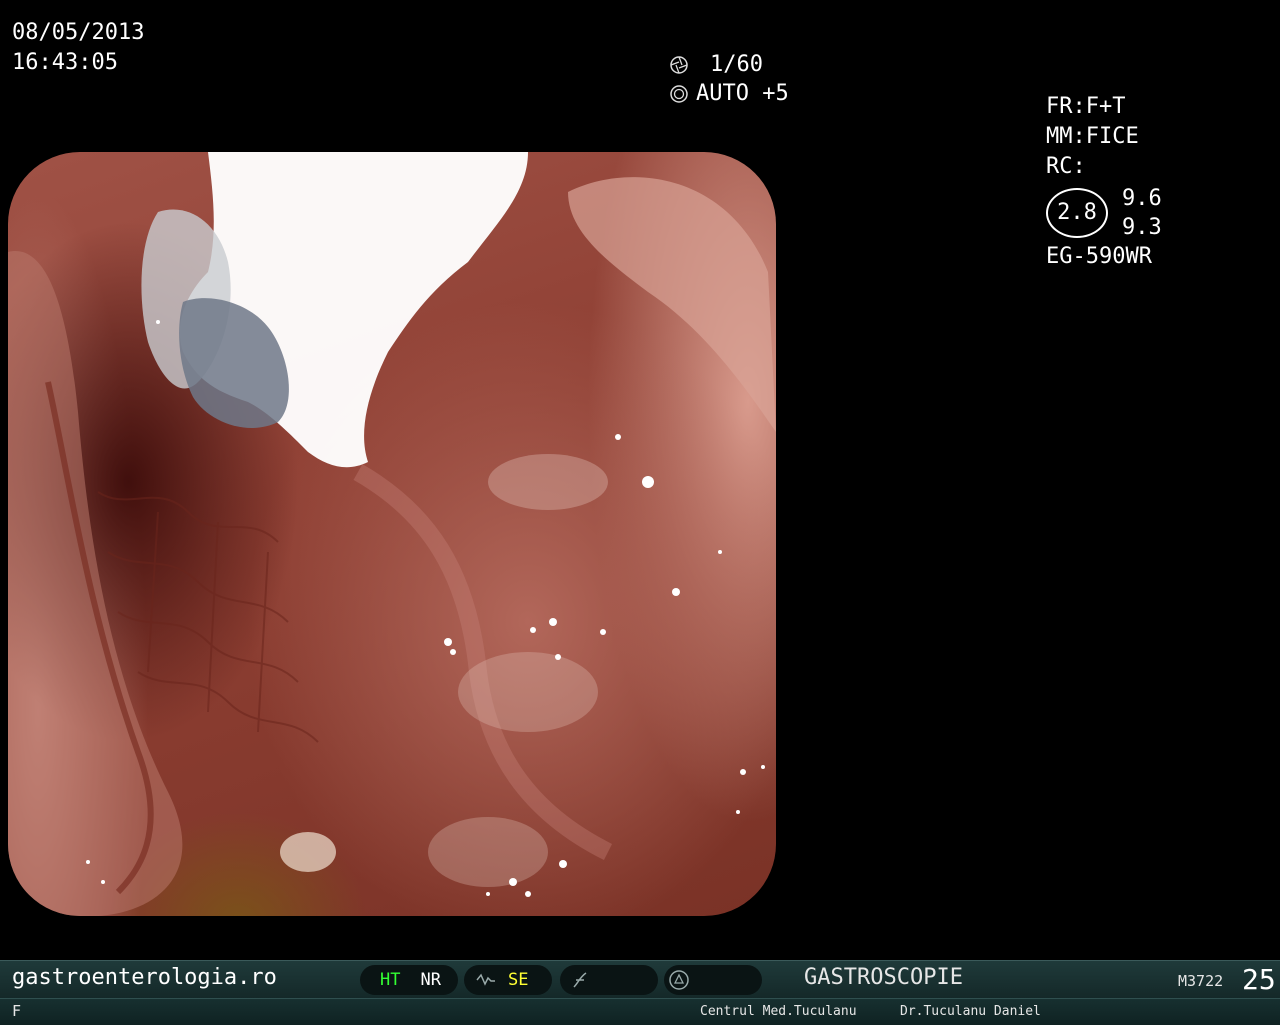 This screenshot has width=1280, height=1025. What do you see at coordinates (1142, 198) in the screenshot?
I see `value-top: 9.6` at bounding box center [1142, 198].